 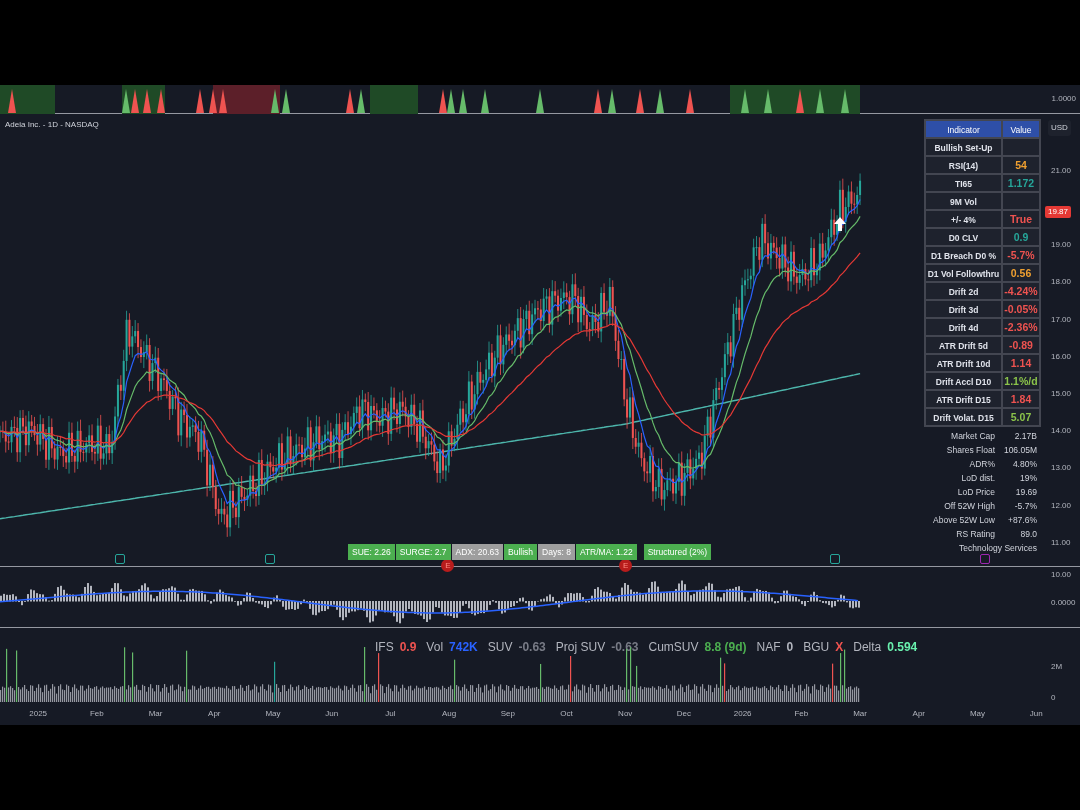 I want to click on table-cell: ATR Drift 5d, so click(x=963, y=345).